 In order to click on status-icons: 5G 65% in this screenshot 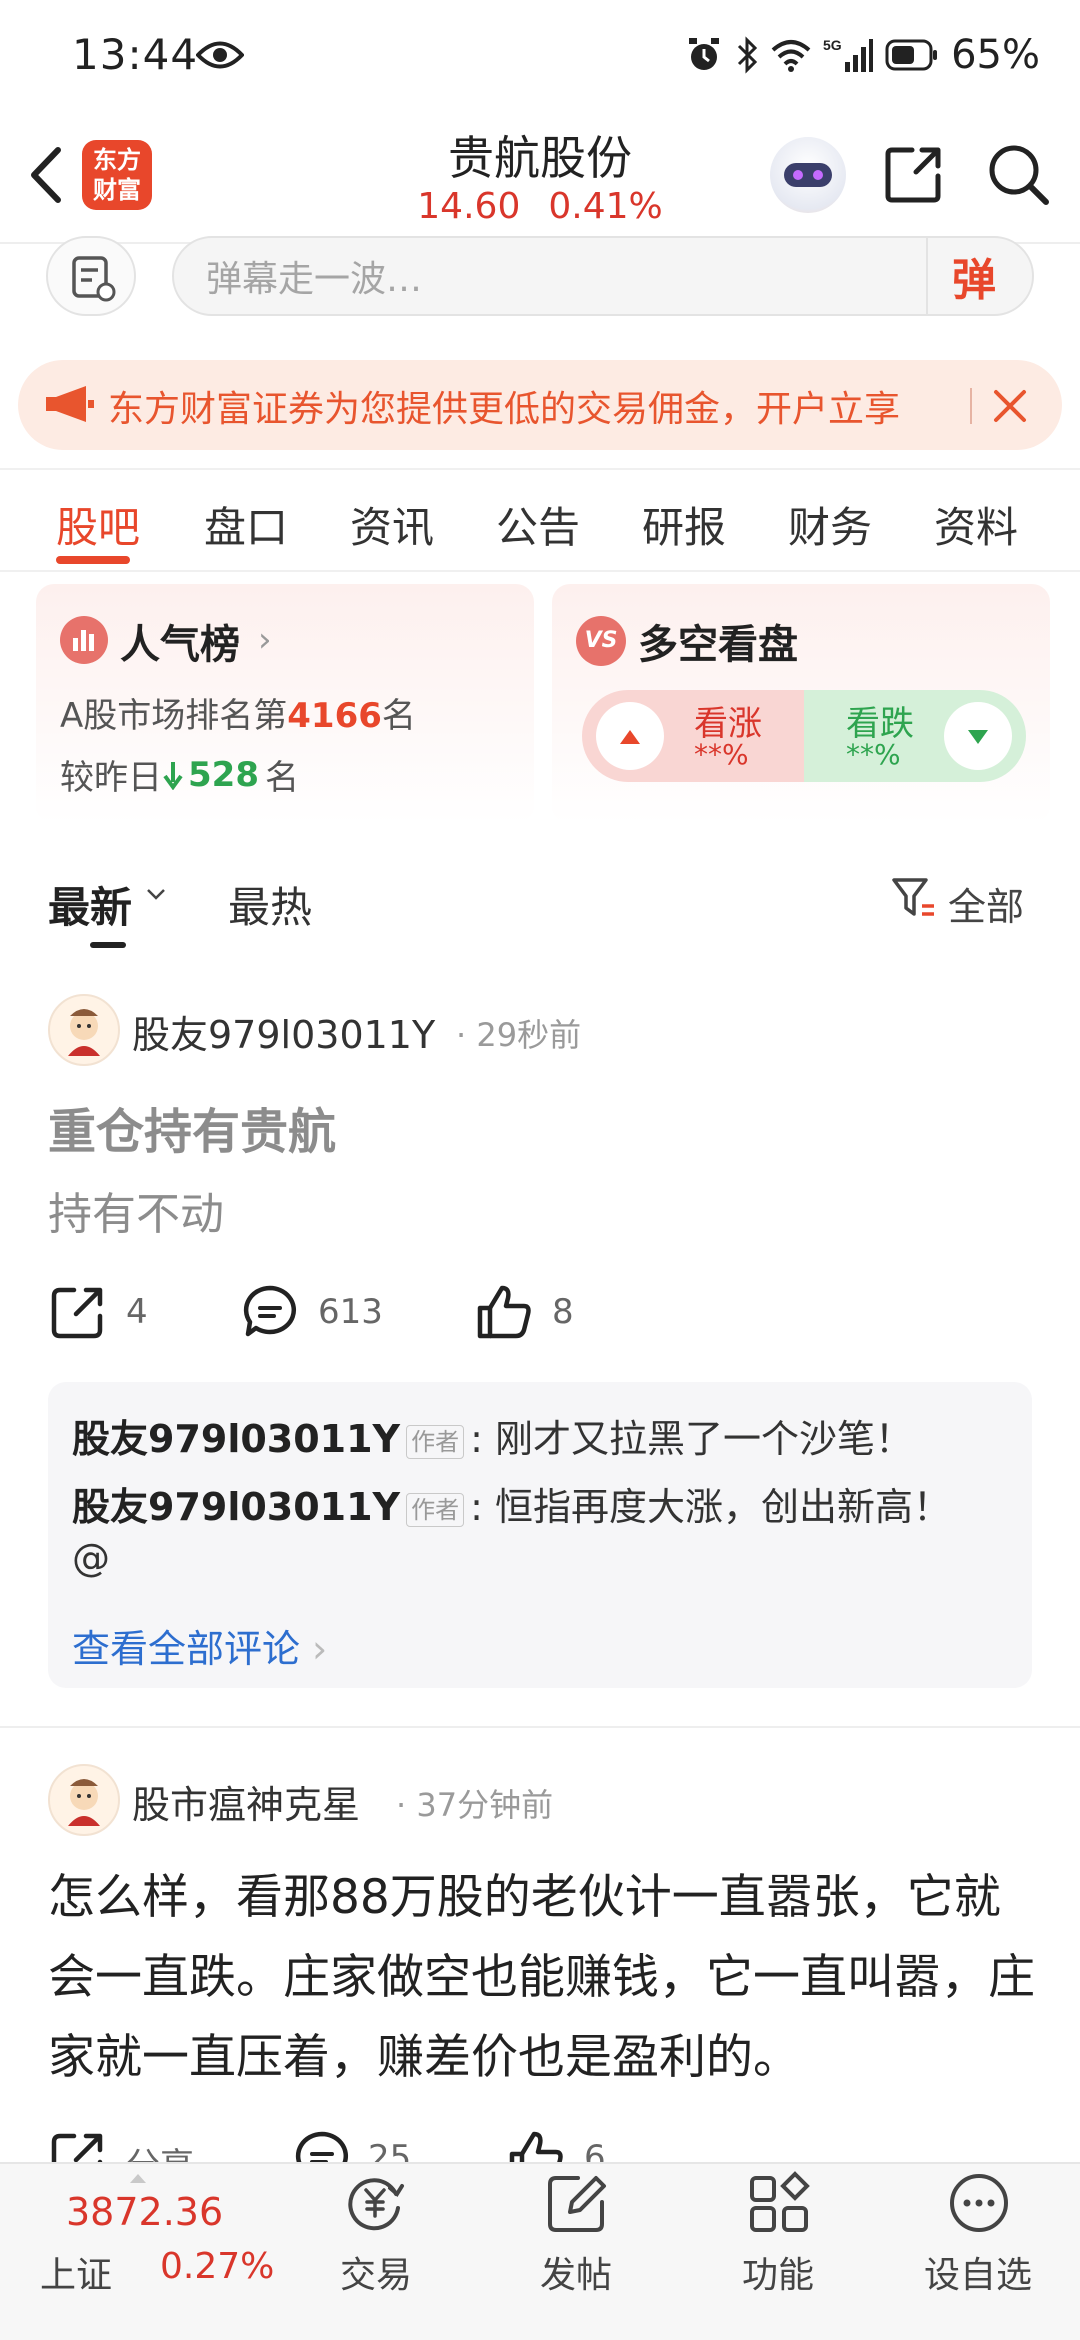, I will do `click(862, 55)`.